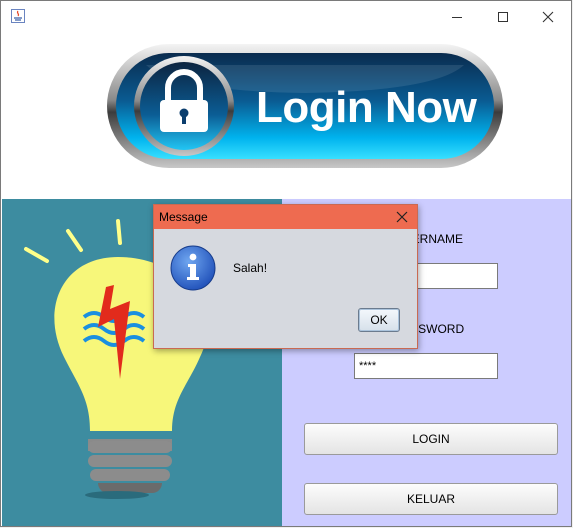 Image resolution: width=573 pixels, height=528 pixels. What do you see at coordinates (431, 439) in the screenshot?
I see `login-button: LOGIN` at bounding box center [431, 439].